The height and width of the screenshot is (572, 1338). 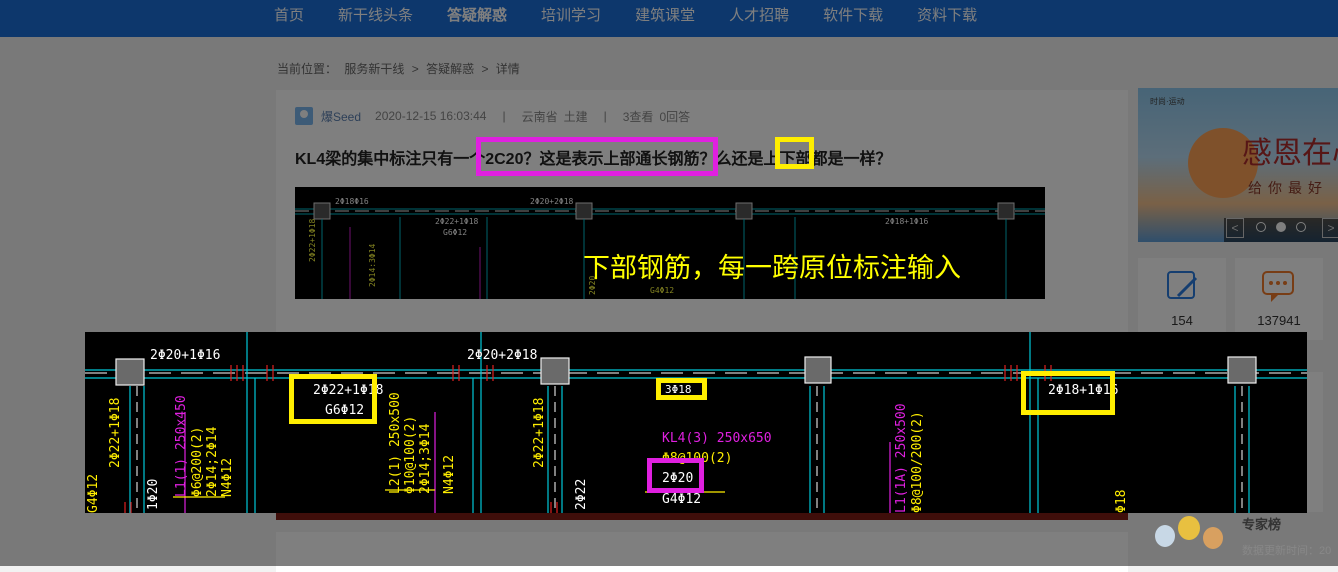 I want to click on cad-label: 1Φ20, so click(x=153, y=494).